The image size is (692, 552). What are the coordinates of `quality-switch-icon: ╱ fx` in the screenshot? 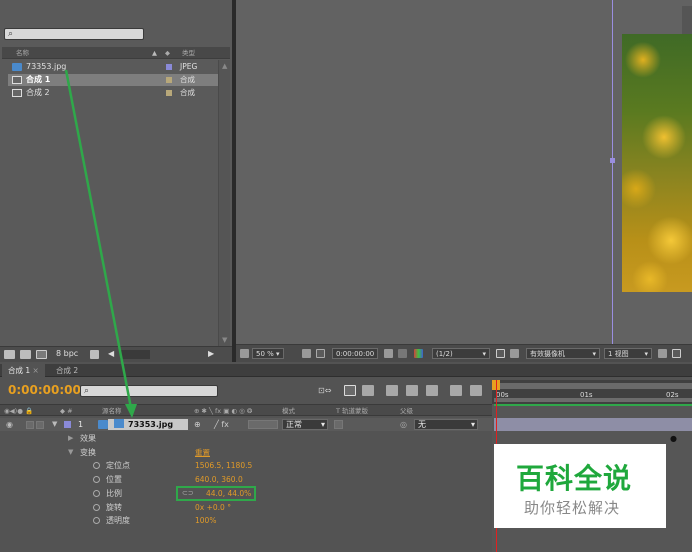 It's located at (221, 424).